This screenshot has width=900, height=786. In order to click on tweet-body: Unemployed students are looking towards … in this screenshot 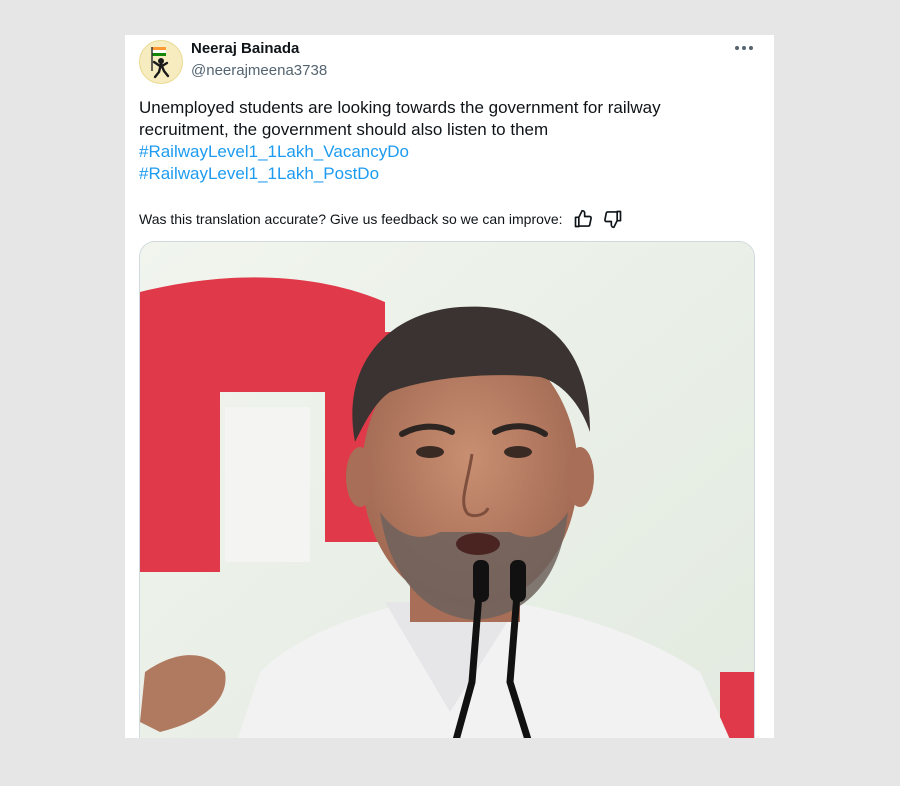, I will do `click(444, 141)`.